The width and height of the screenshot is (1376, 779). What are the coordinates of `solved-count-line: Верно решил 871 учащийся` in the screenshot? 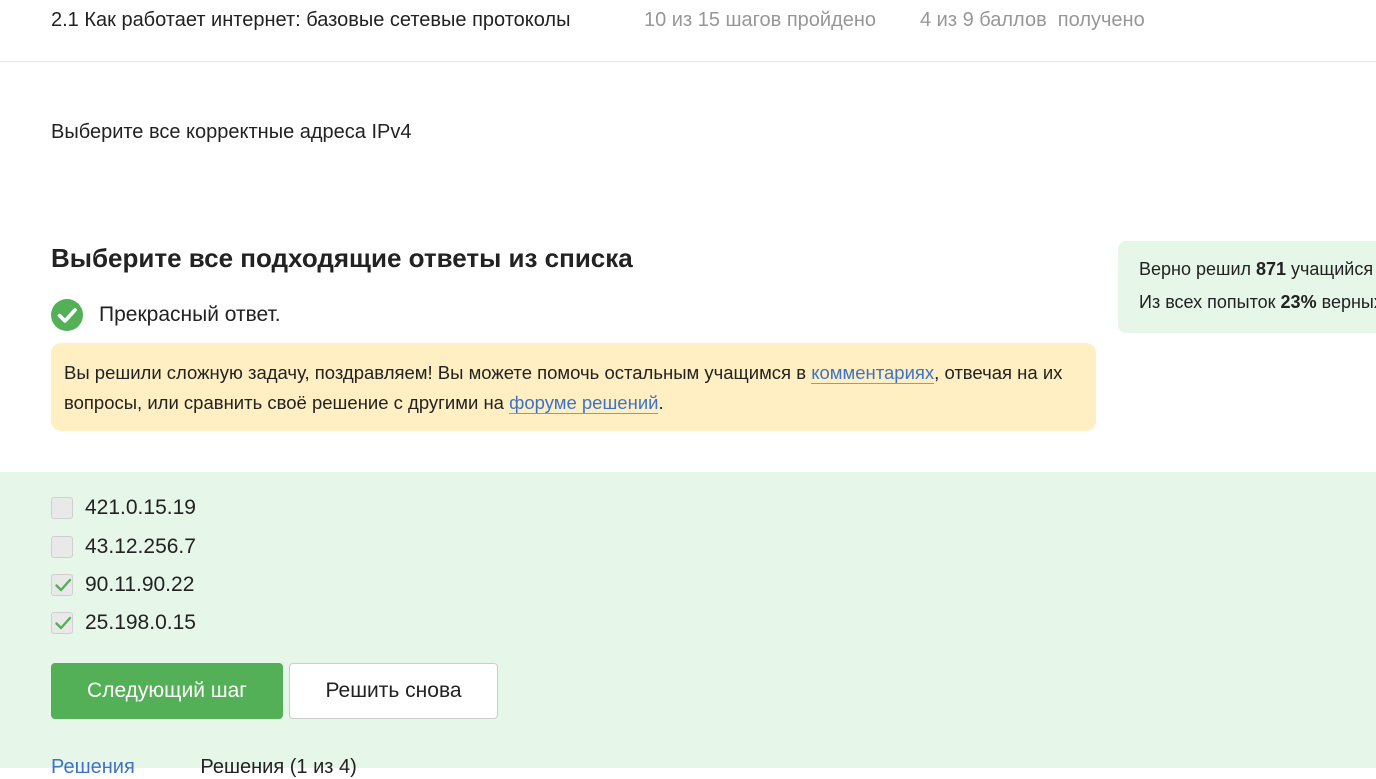 It's located at (1256, 269).